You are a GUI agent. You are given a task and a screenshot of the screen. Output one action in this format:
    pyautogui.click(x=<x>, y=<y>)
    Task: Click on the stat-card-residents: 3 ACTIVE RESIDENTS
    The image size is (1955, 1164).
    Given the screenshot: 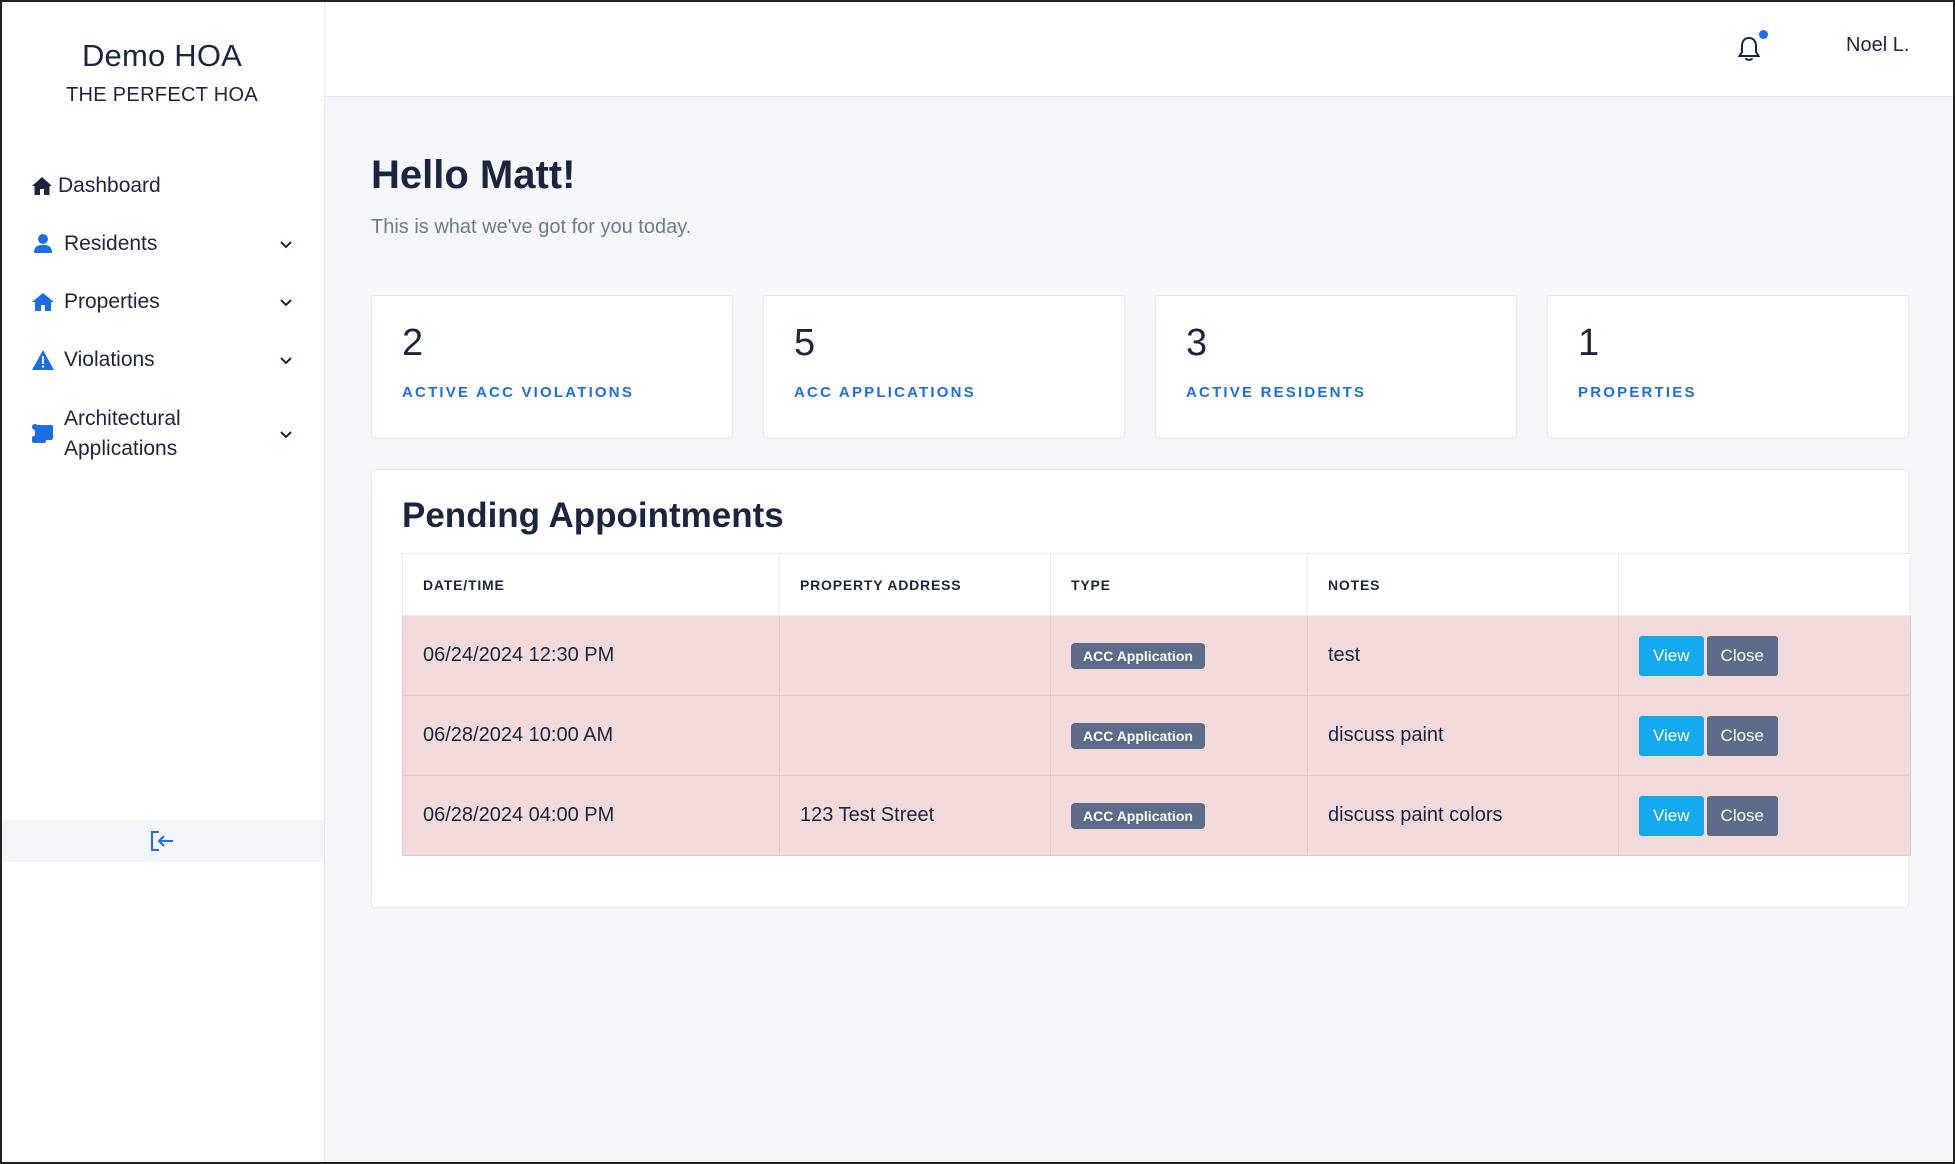 What is the action you would take?
    pyautogui.click(x=1336, y=367)
    